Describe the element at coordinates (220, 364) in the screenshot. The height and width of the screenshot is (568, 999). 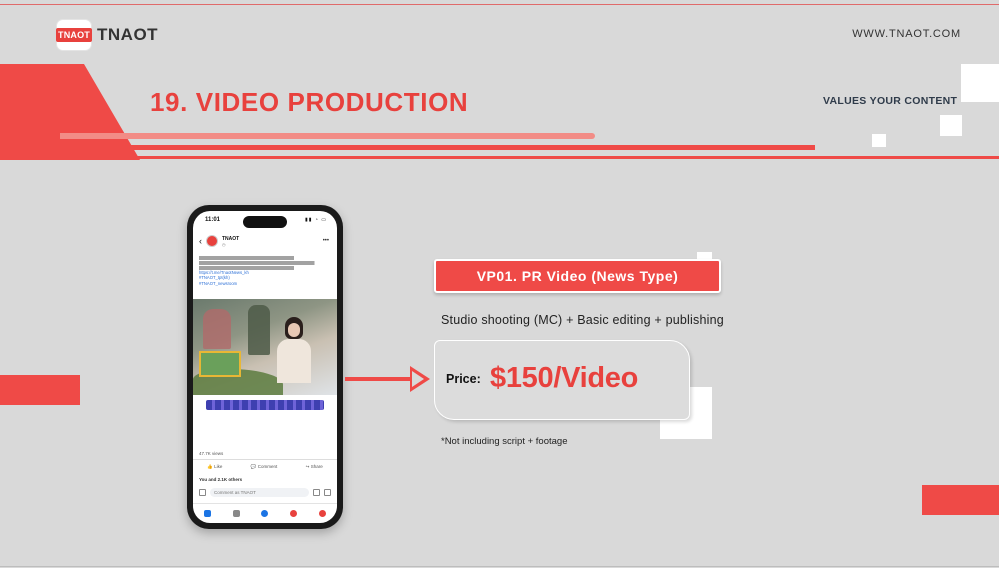
I see `video-inset-image` at that location.